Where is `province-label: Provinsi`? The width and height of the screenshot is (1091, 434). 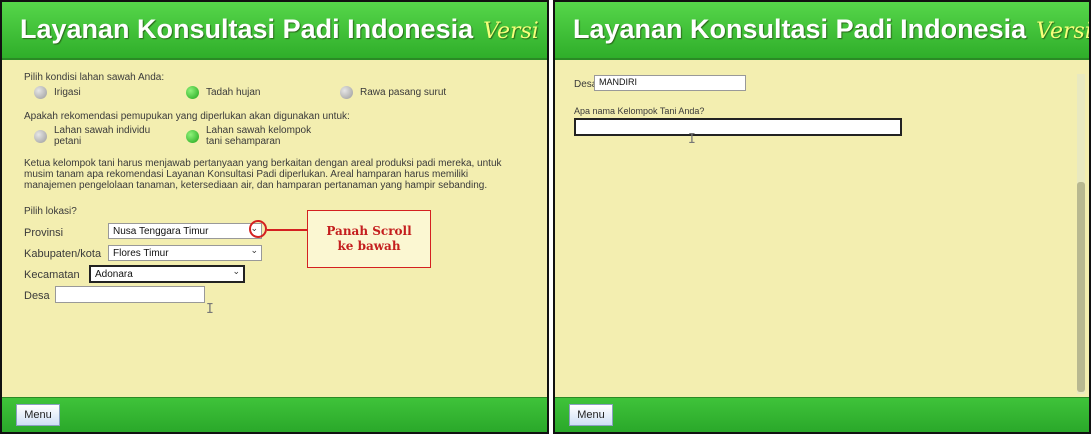 province-label: Provinsi is located at coordinates (44, 233).